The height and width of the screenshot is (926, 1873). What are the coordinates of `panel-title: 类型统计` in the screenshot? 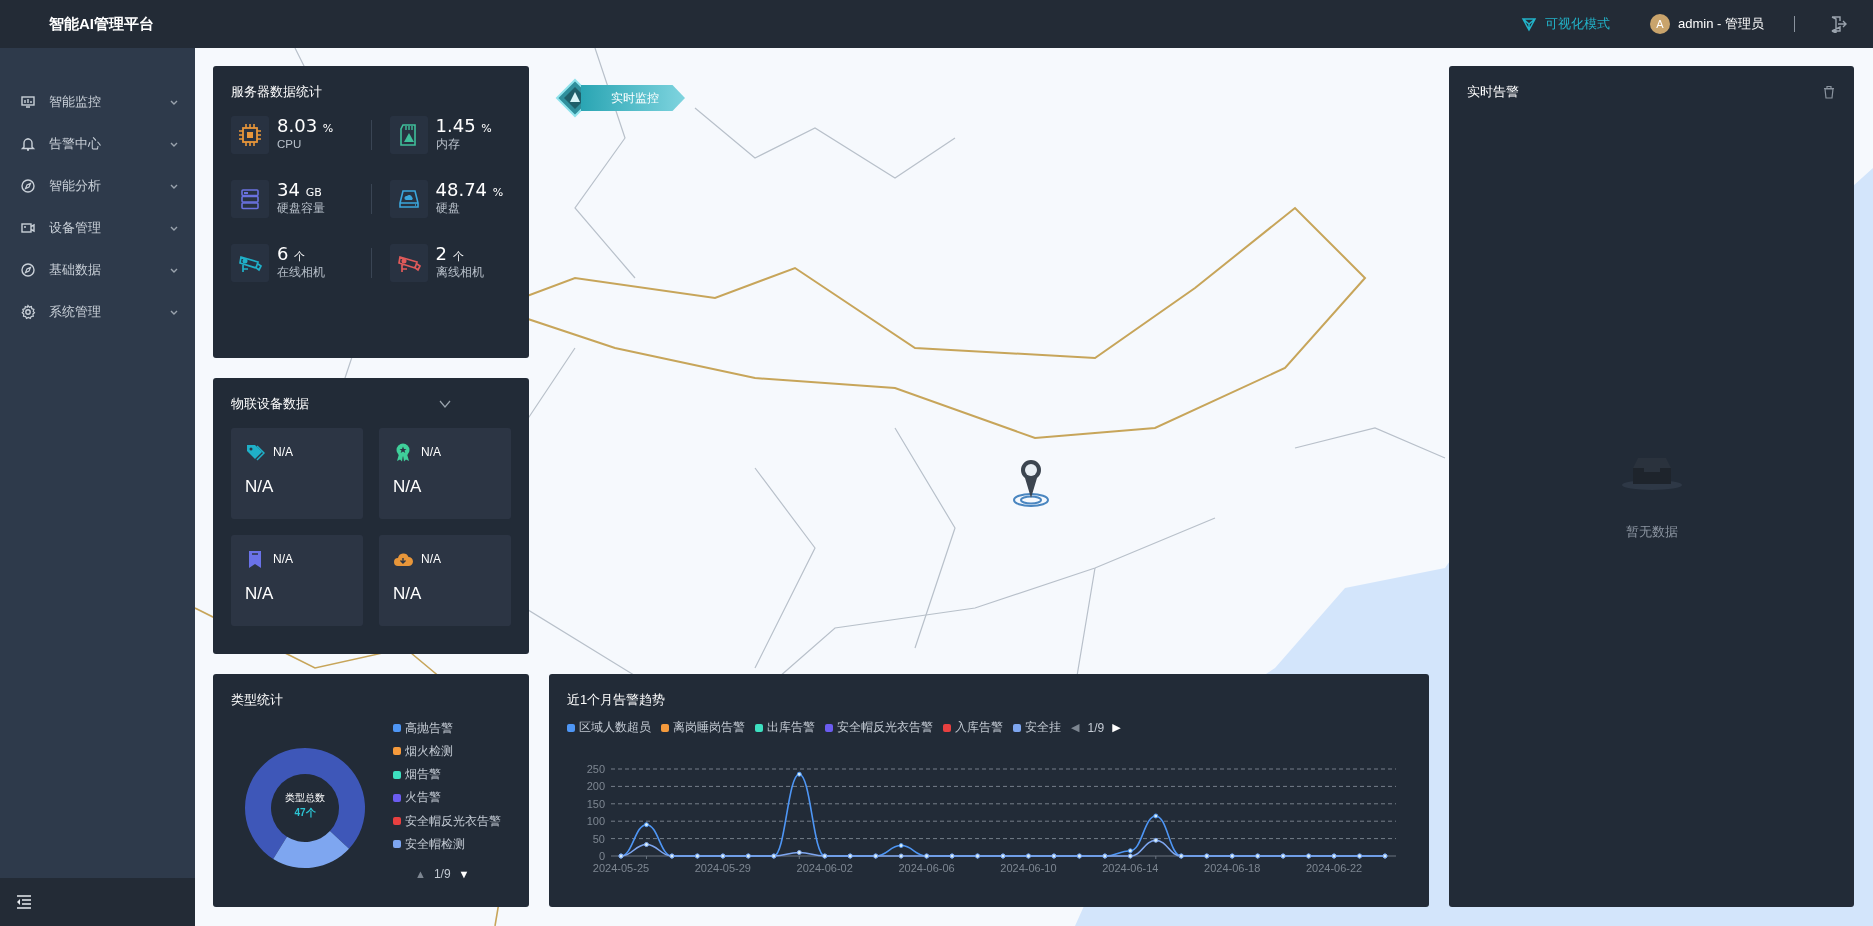 It's located at (257, 700).